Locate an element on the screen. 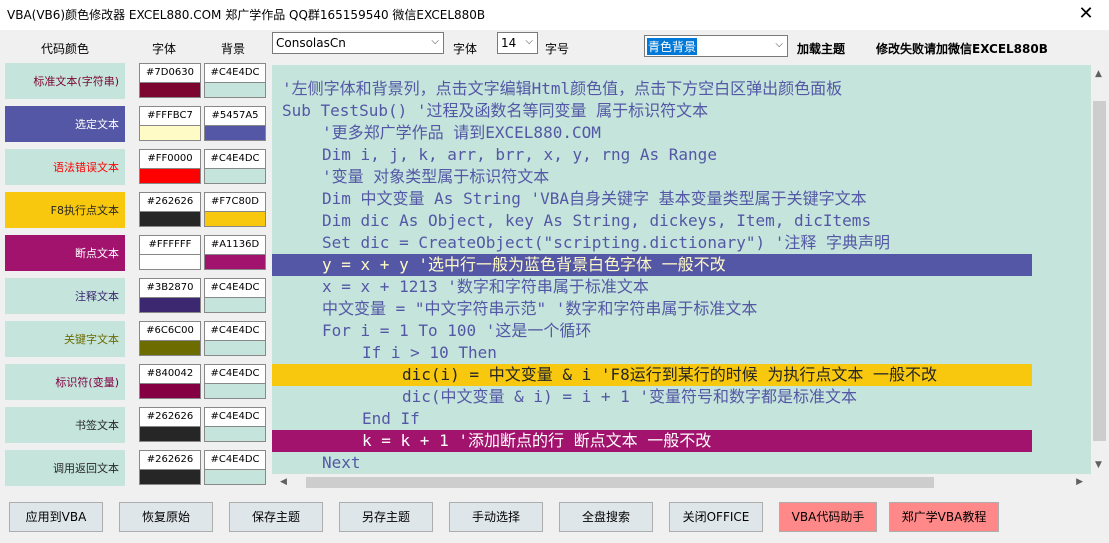 This screenshot has height=543, width=1109. vertical-scrollbar: ▲ ▼ is located at coordinates (1099, 269).